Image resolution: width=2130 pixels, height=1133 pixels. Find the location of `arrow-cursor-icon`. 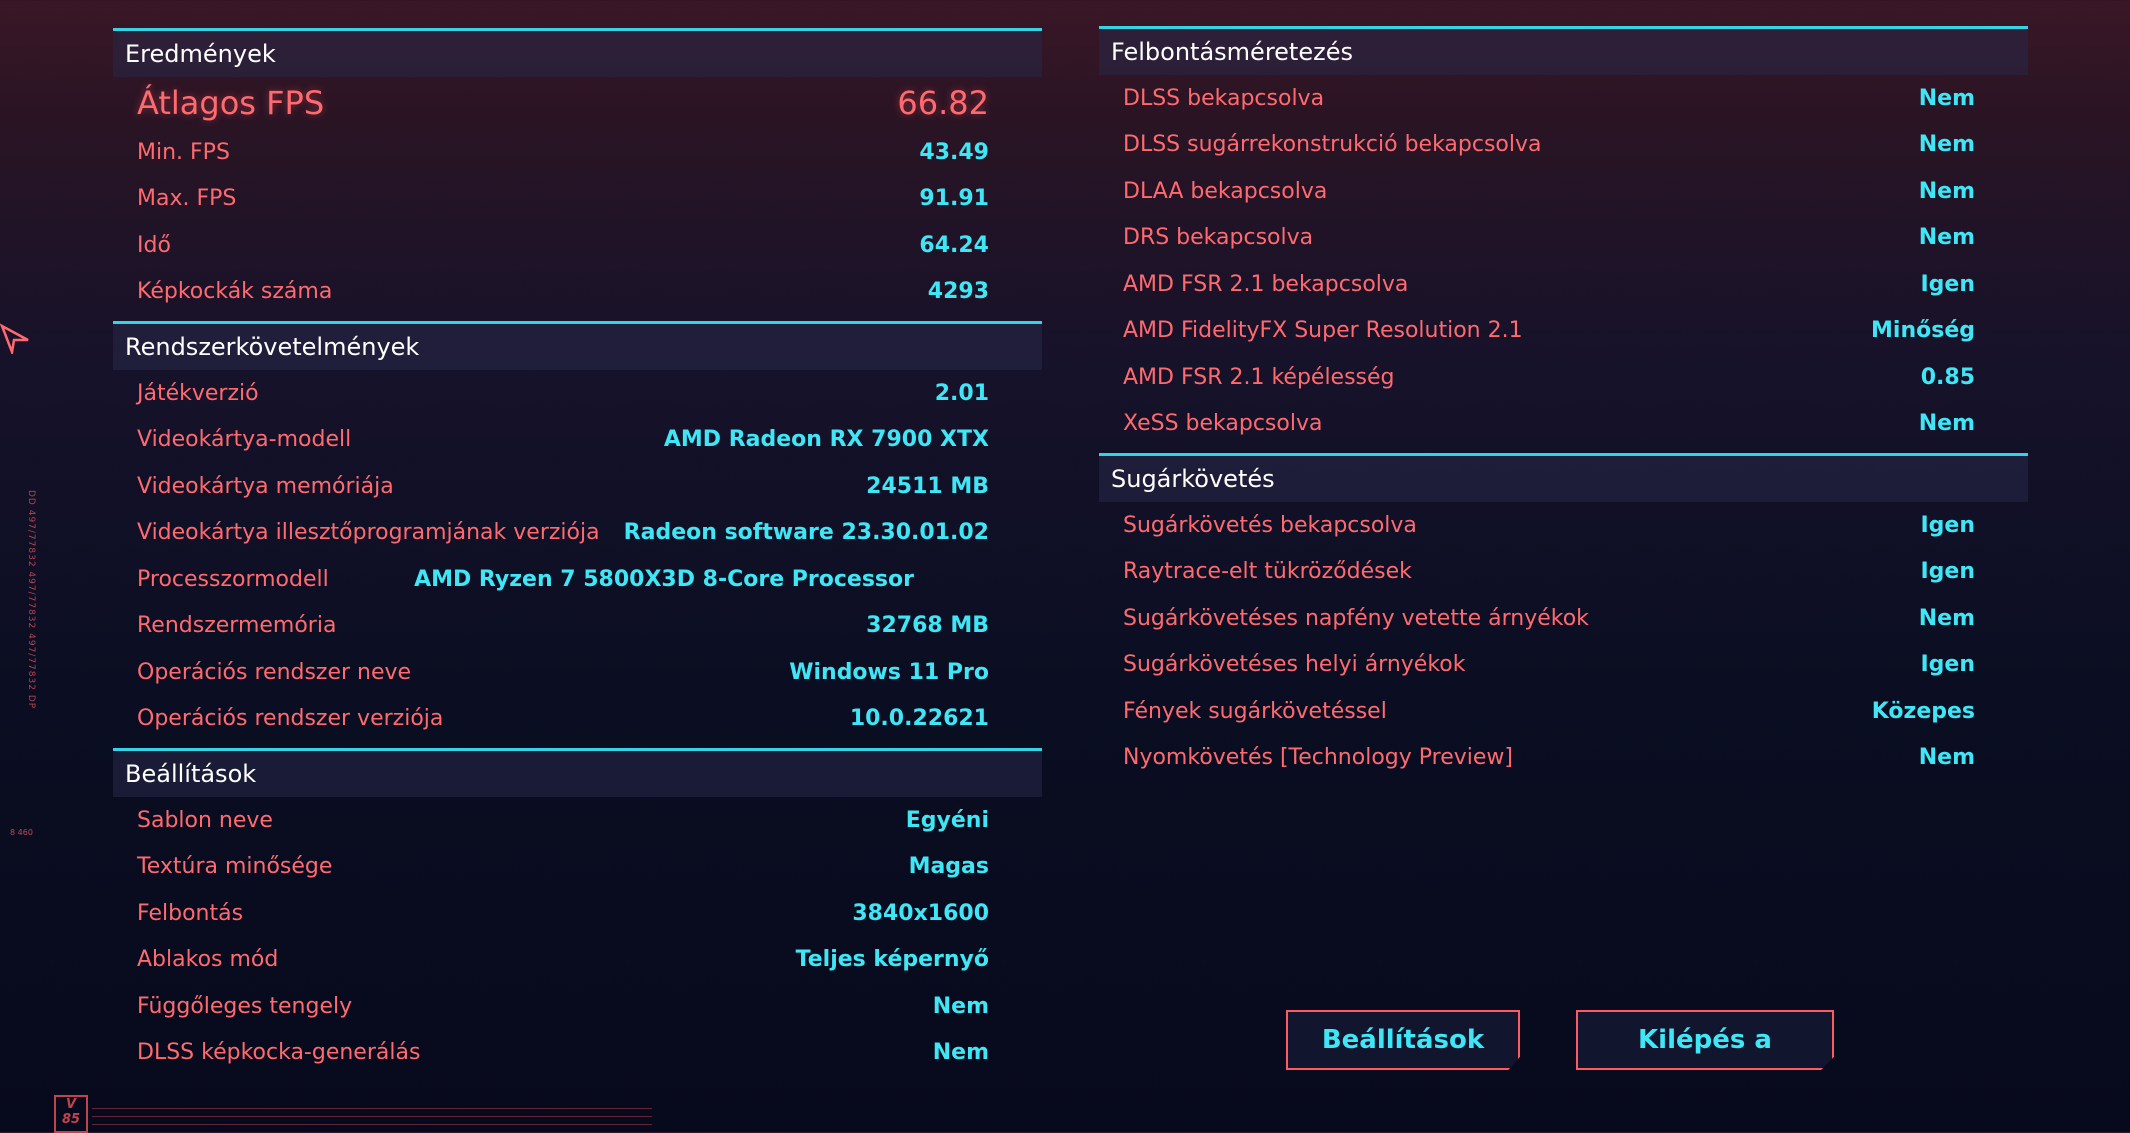

arrow-cursor-icon is located at coordinates (14, 338).